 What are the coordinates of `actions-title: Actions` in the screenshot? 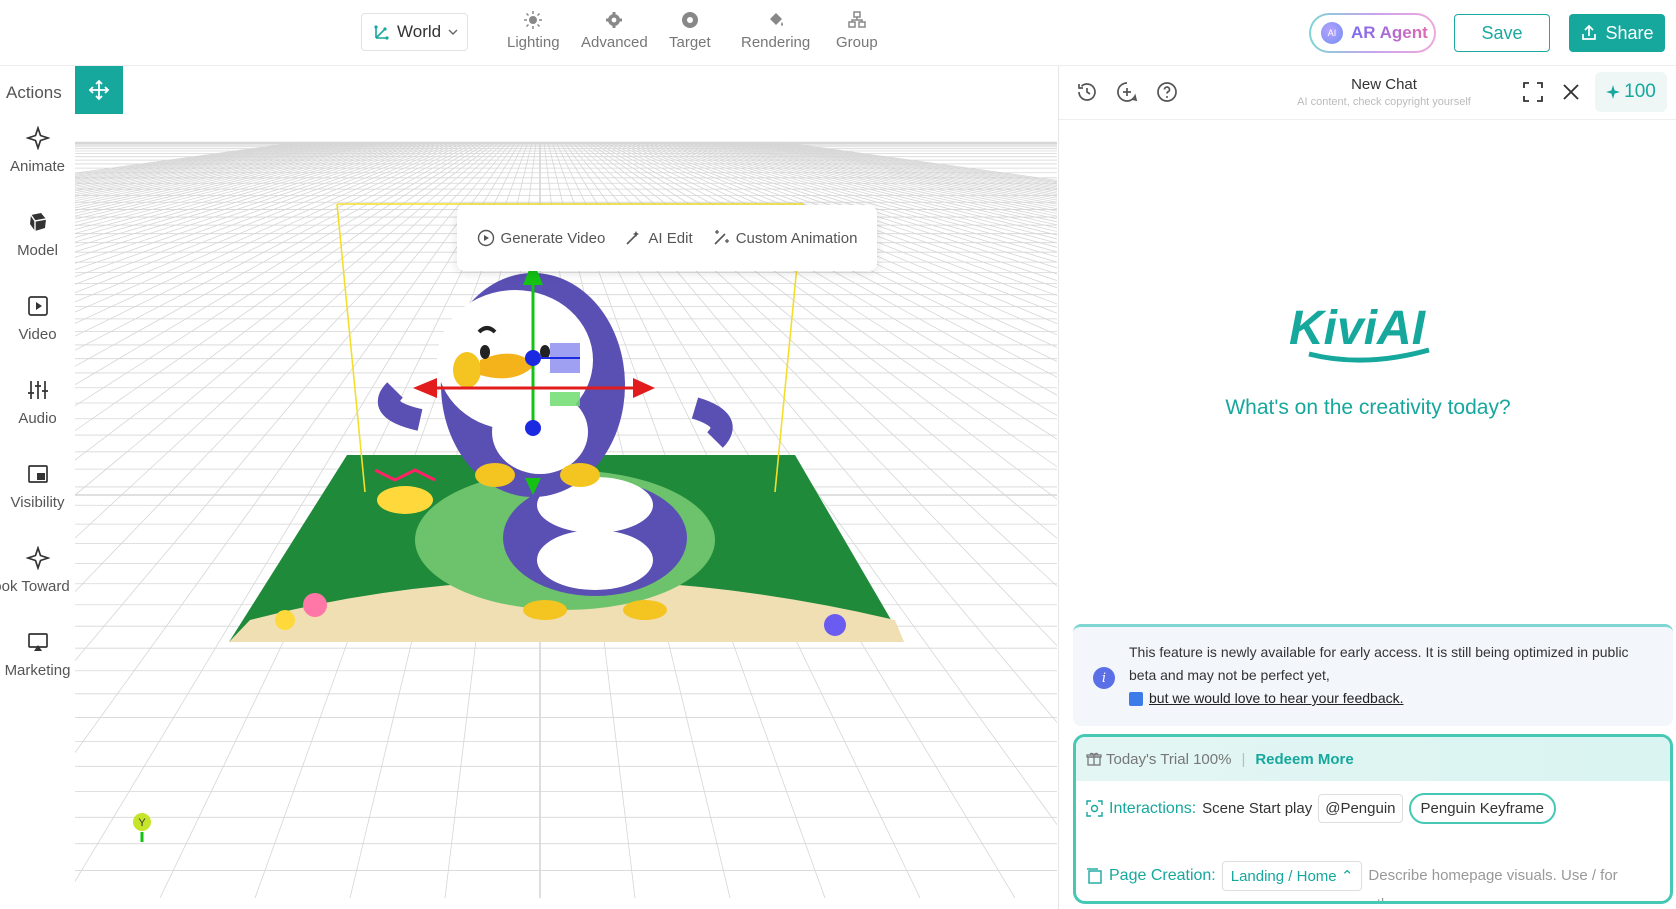 It's located at (34, 92).